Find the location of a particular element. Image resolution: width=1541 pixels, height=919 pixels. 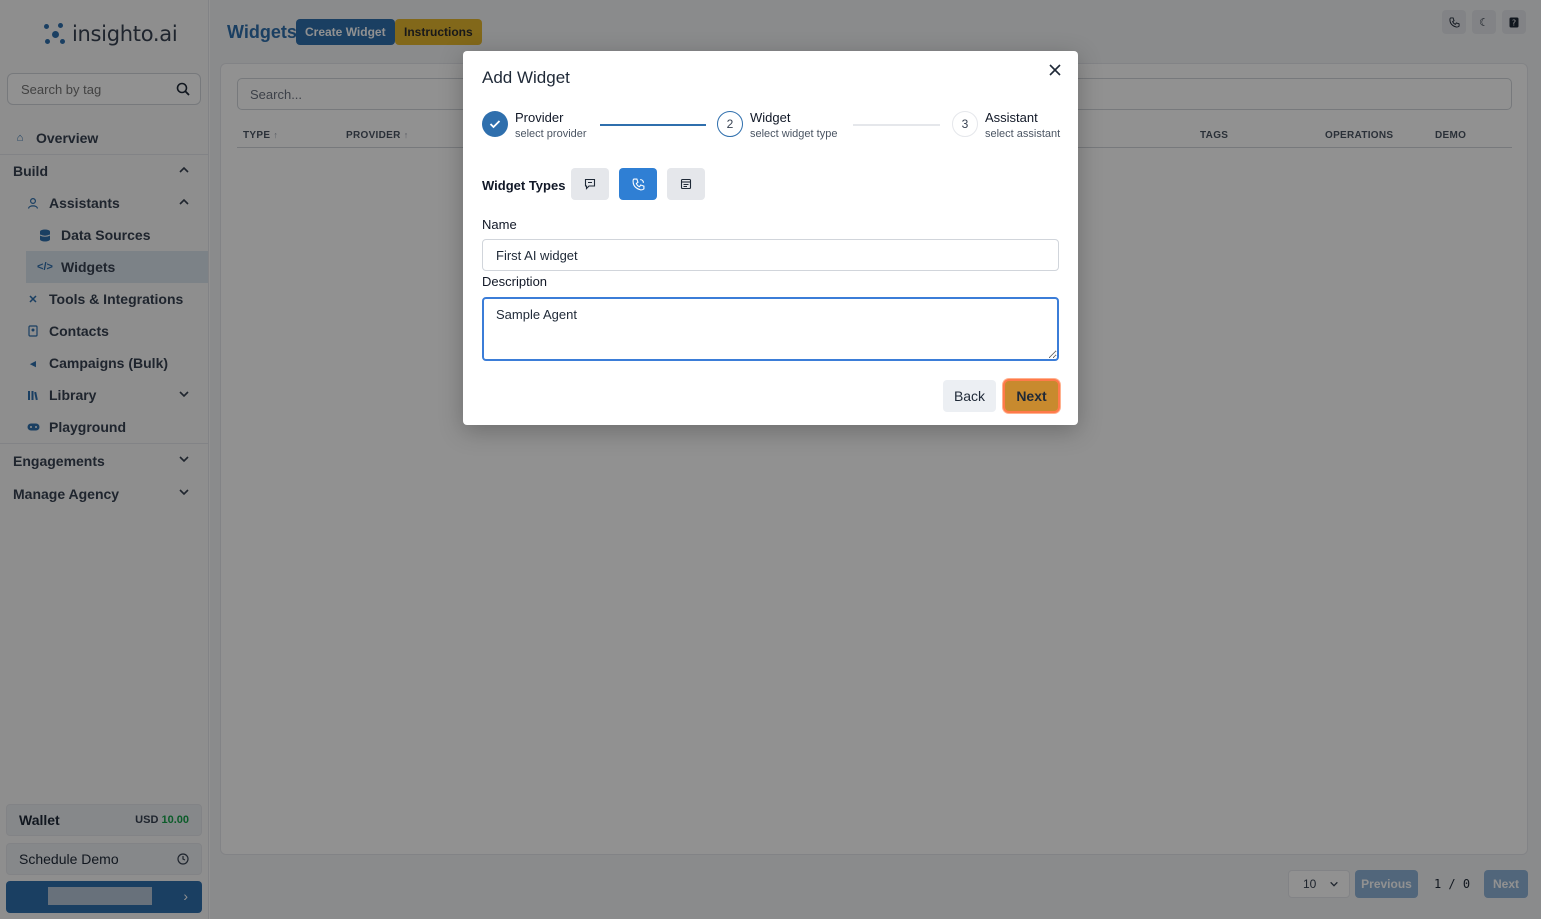

widget-types-label: Widget Types is located at coordinates (524, 185).